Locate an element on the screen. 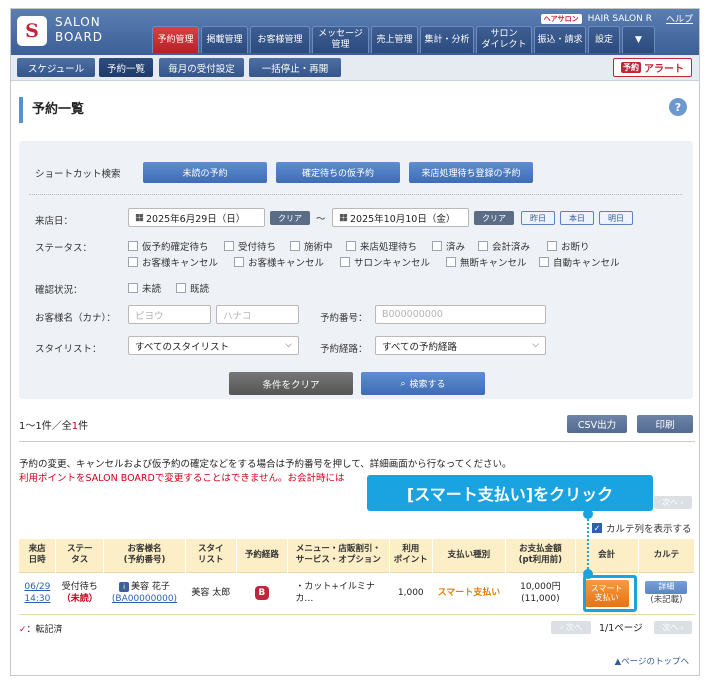  route-select: すべての予約経路 ⌵ is located at coordinates (460, 345).